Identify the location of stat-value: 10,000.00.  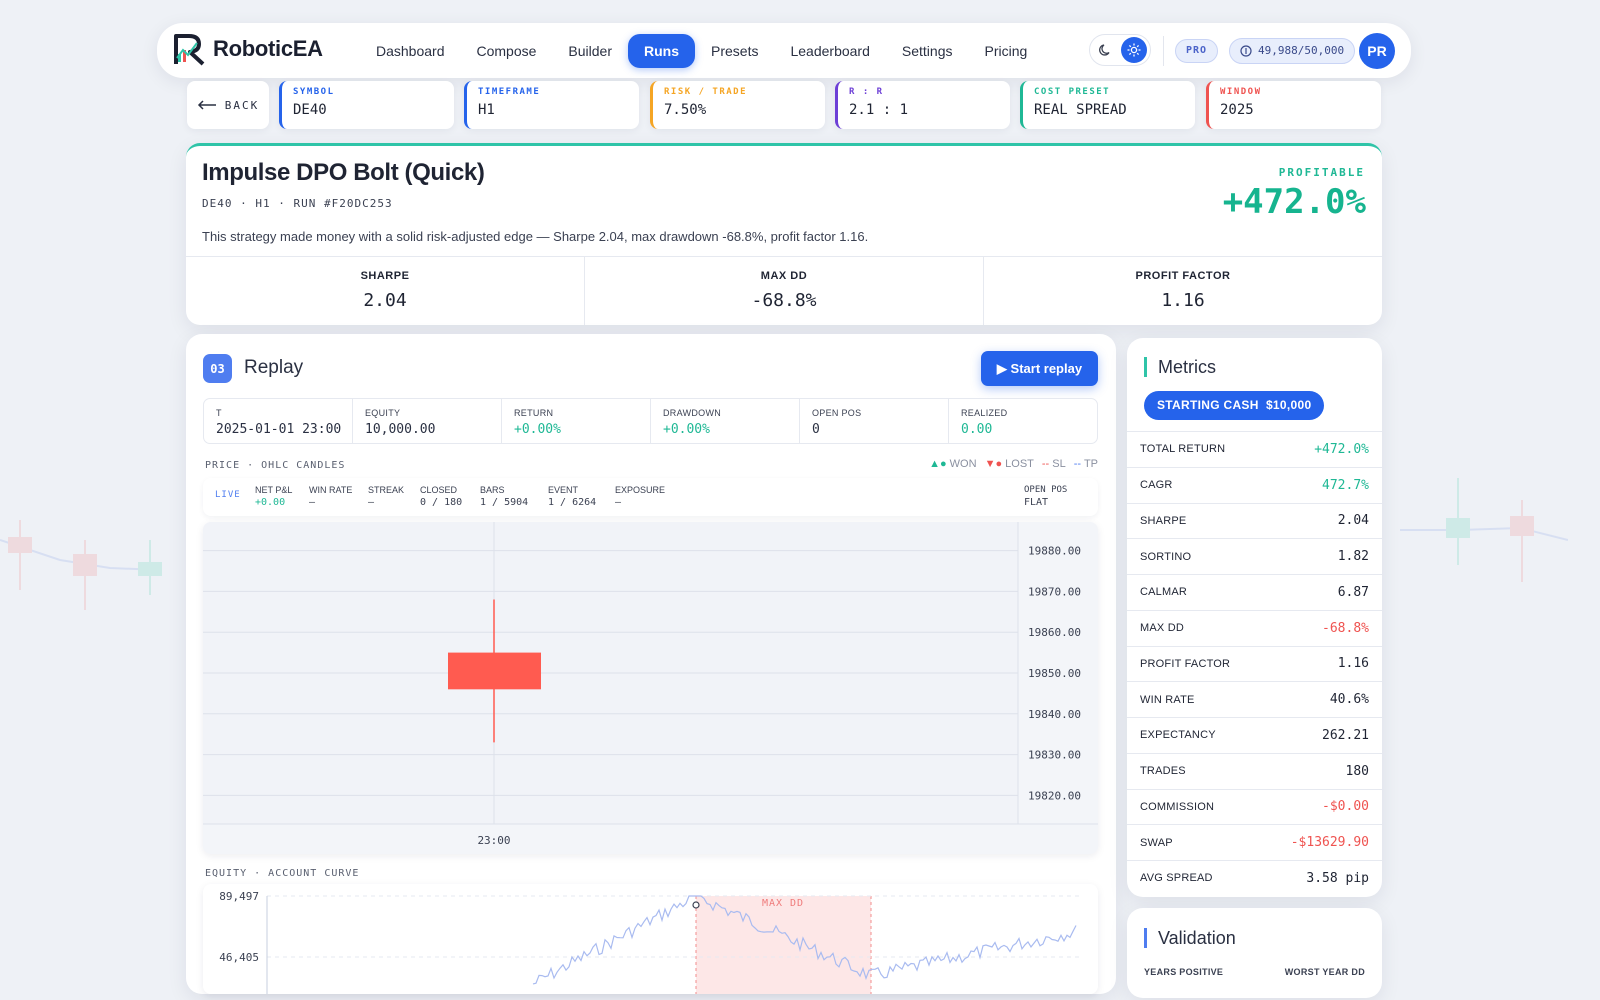
(400, 429).